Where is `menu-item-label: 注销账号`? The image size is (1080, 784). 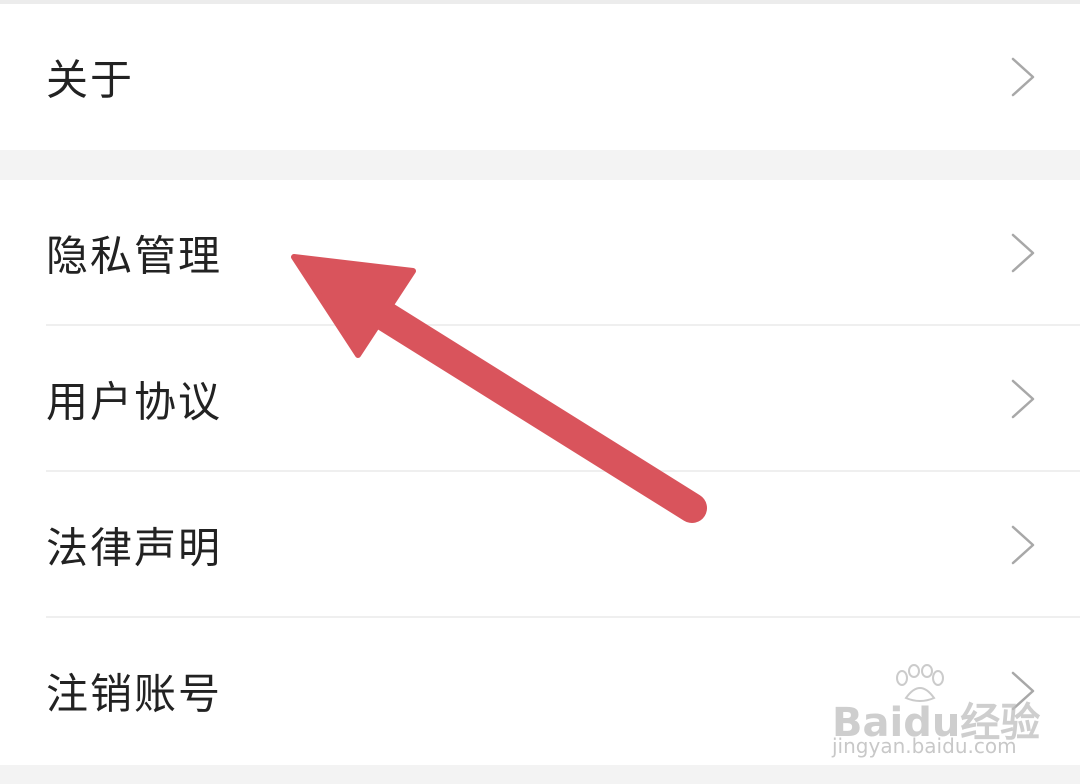 menu-item-label: 注销账号 is located at coordinates (134, 694).